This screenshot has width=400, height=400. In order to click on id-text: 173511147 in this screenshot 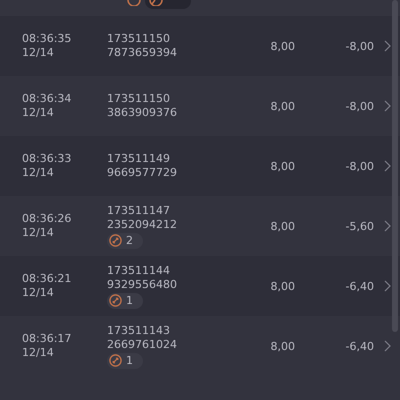, I will do `click(138, 211)`.